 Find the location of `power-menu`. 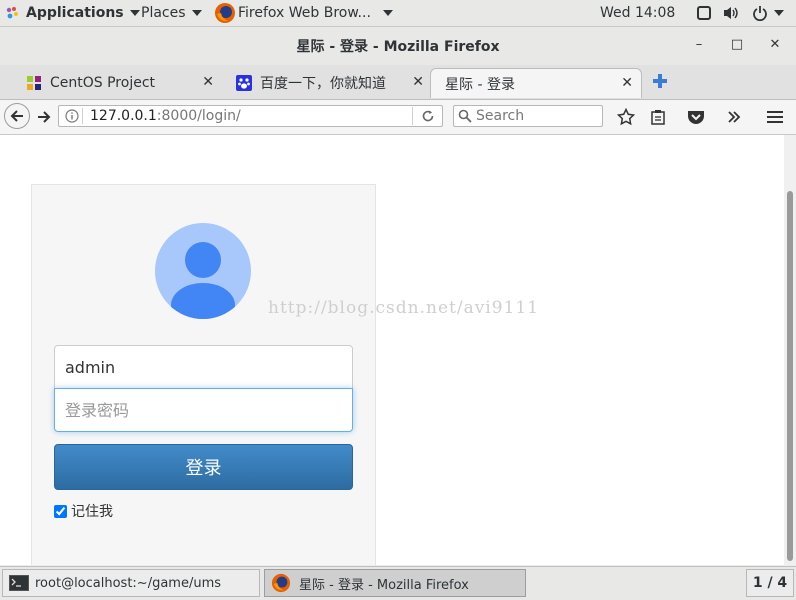

power-menu is located at coordinates (768, 13).